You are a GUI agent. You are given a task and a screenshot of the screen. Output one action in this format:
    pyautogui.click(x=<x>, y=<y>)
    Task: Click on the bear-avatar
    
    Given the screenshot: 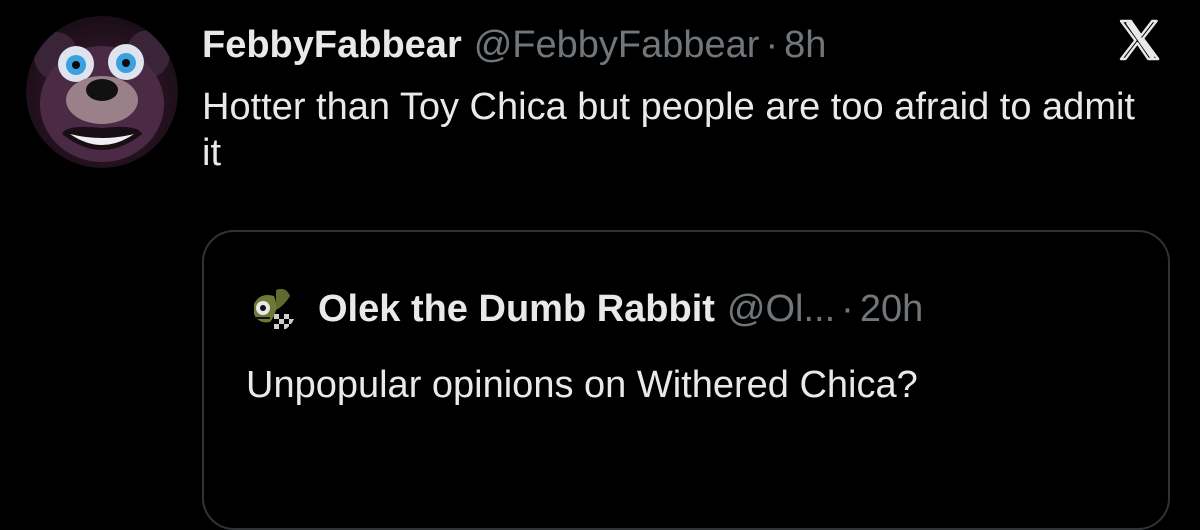 What is the action you would take?
    pyautogui.click(x=102, y=92)
    